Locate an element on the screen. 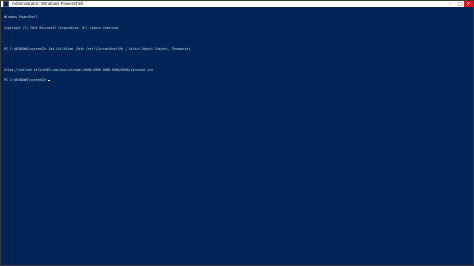  window-title: Administrator: Windows PowerShell is located at coordinates (48, 3).